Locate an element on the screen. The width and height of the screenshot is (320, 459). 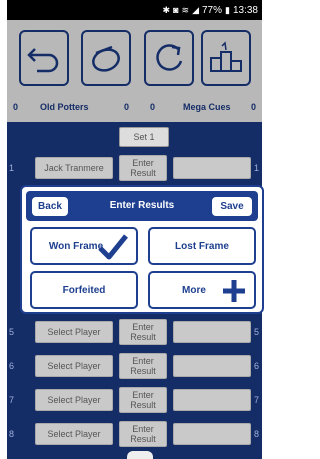
signal-icon: ◢ is located at coordinates (195, 9).